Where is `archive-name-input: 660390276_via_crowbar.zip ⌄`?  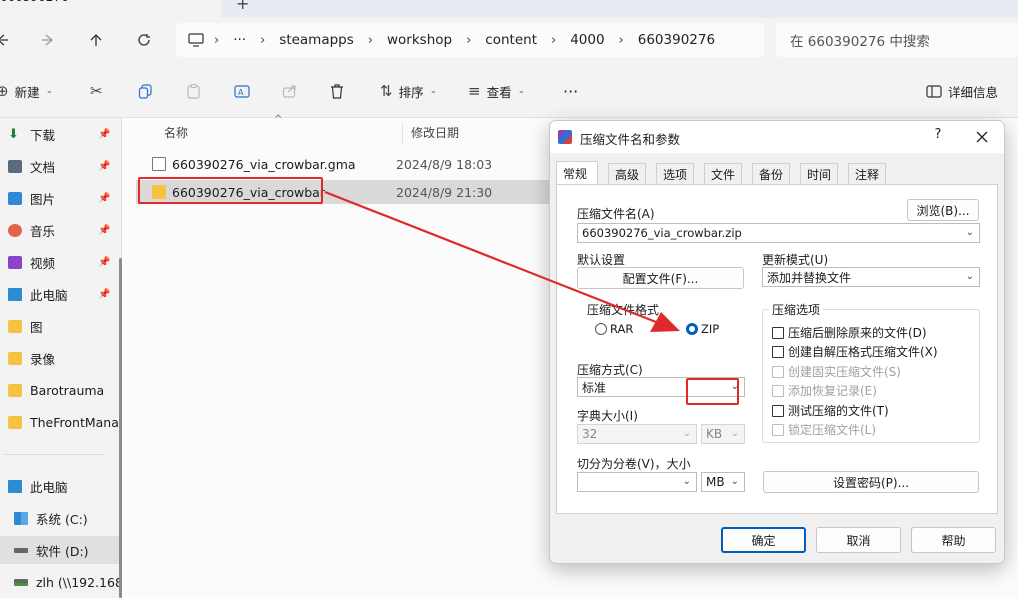 archive-name-input: 660390276_via_crowbar.zip ⌄ is located at coordinates (778, 233).